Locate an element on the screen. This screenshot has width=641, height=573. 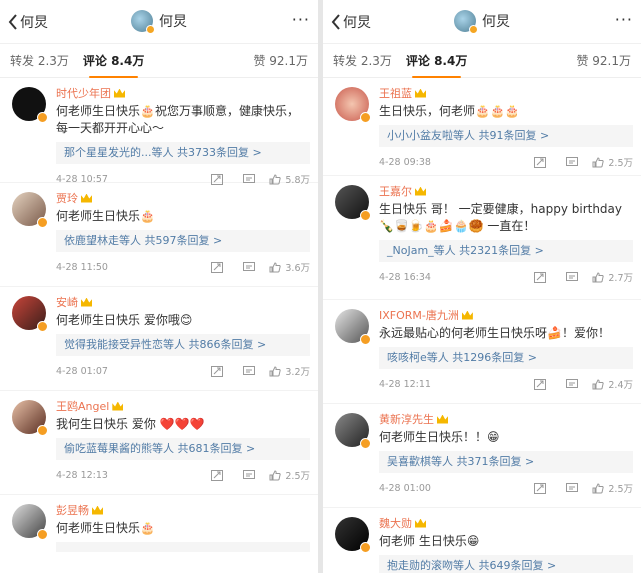
reply-summary: 觉得我能接受异性恋等人 共866条回复 > is located at coordinates (183, 345).